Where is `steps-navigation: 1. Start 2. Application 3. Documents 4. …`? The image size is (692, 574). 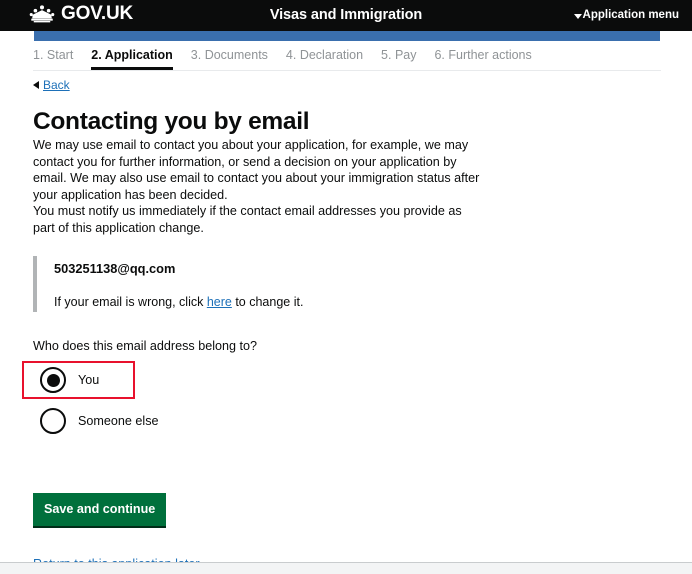 steps-navigation: 1. Start 2. Application 3. Documents 4. … is located at coordinates (346, 59).